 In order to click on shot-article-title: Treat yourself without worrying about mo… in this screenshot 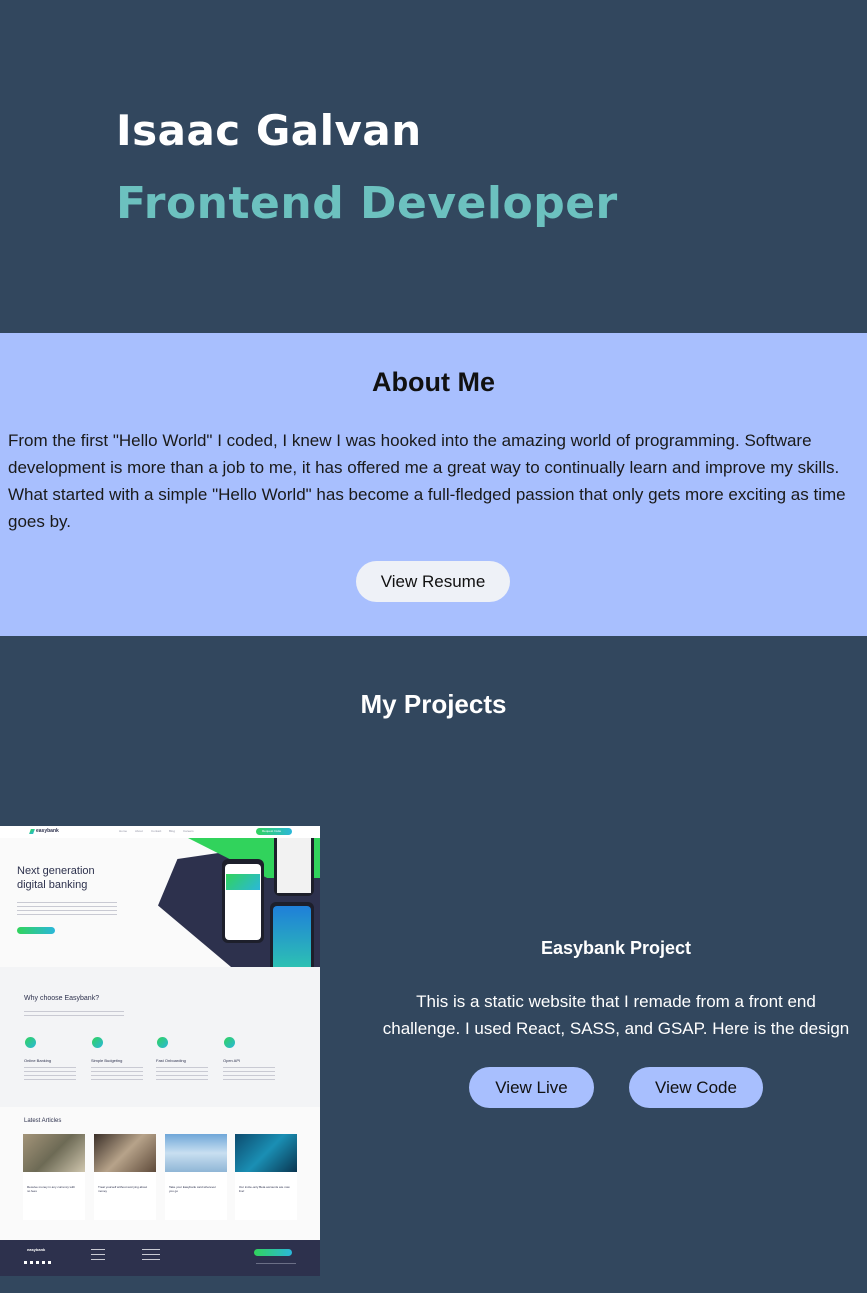, I will do `click(123, 1189)`.